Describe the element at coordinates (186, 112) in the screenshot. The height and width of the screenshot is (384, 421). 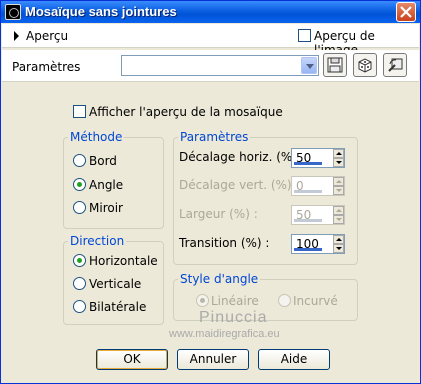
I see `show-mosaic-preview-label: Afficher l'aperçu de la mosaïque` at that location.